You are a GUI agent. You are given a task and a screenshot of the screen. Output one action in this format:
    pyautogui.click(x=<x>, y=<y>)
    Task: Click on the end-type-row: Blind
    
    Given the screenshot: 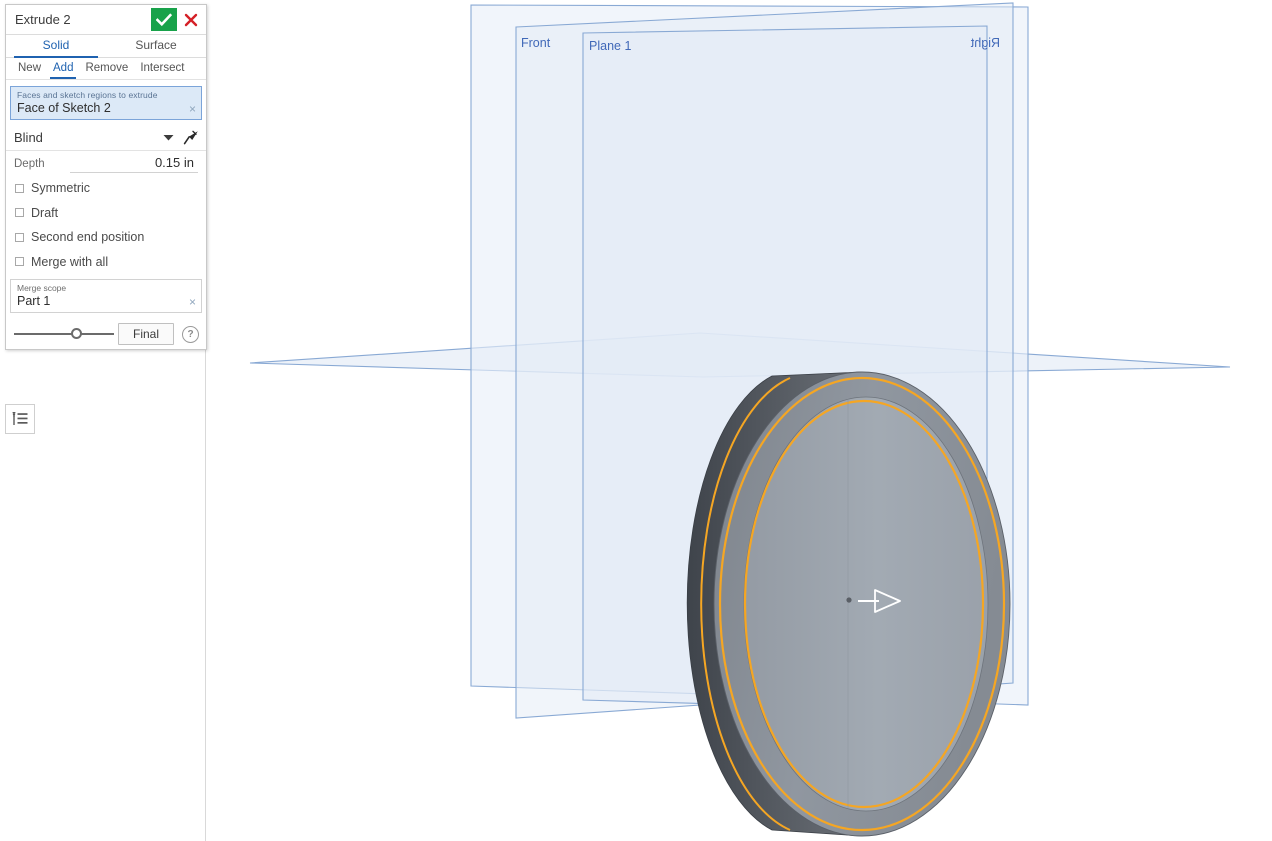 What is the action you would take?
    pyautogui.click(x=106, y=137)
    